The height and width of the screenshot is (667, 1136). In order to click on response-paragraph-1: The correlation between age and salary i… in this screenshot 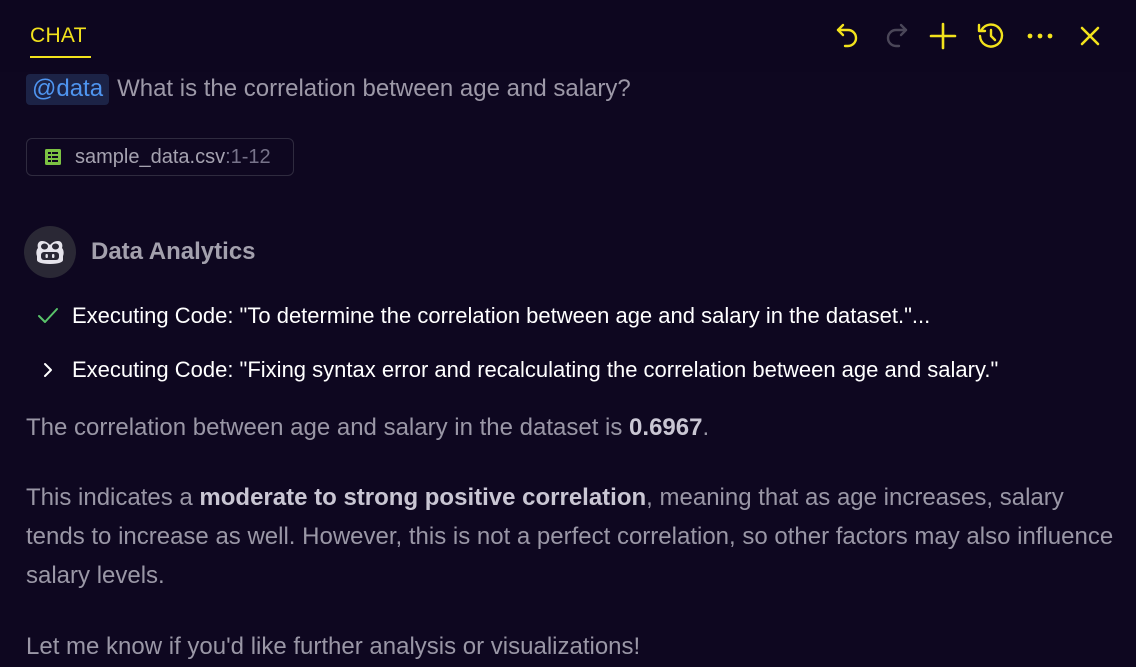, I will do `click(571, 427)`.